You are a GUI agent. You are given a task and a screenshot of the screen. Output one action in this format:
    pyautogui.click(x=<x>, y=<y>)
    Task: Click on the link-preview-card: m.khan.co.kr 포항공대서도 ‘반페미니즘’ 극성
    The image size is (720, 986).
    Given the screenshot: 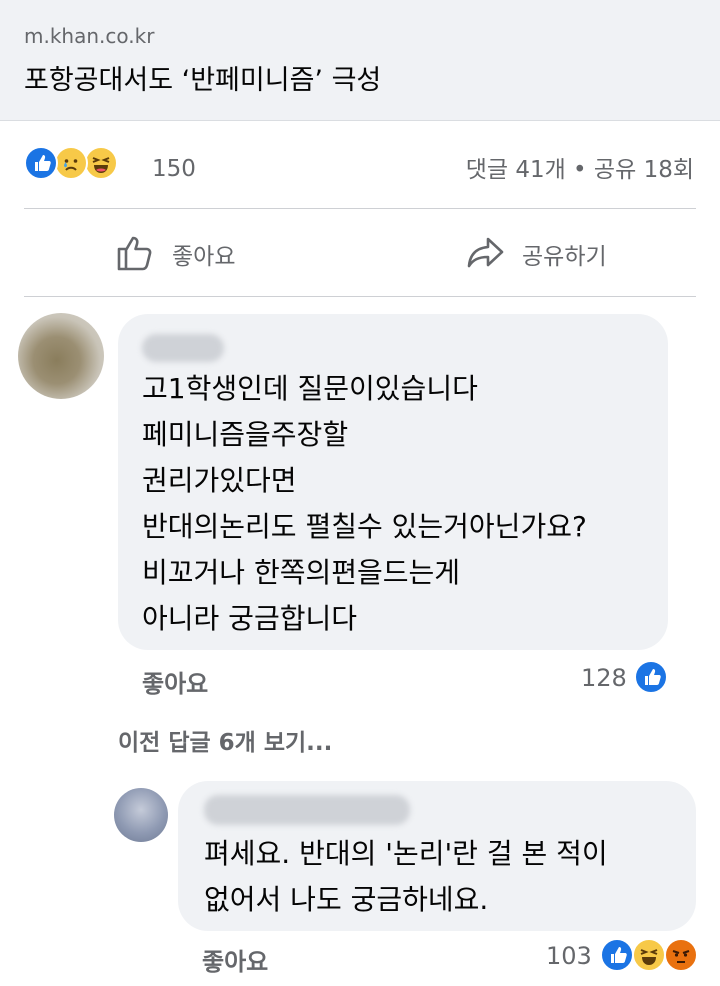 What is the action you would take?
    pyautogui.click(x=360, y=60)
    